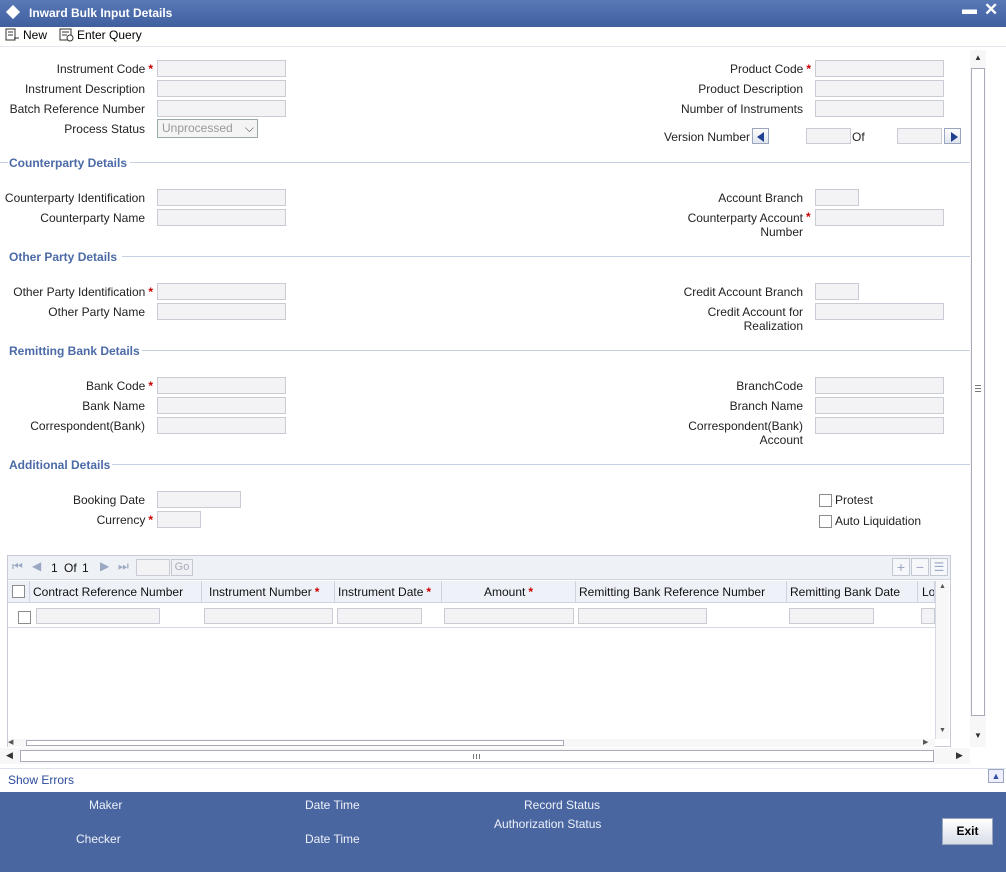  What do you see at coordinates (199, 499) in the screenshot?
I see `booking-date-input` at bounding box center [199, 499].